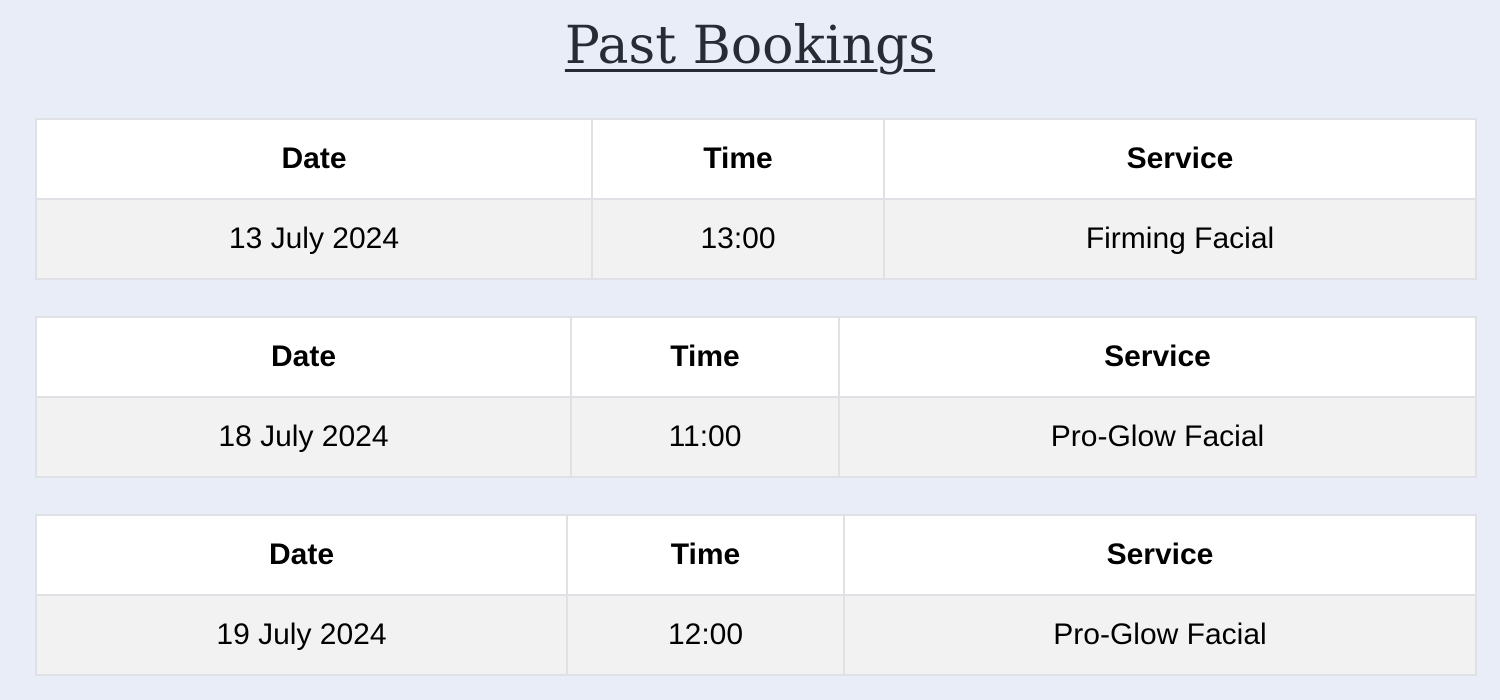  What do you see at coordinates (303, 437) in the screenshot?
I see `booking-date: 18 July 2024` at bounding box center [303, 437].